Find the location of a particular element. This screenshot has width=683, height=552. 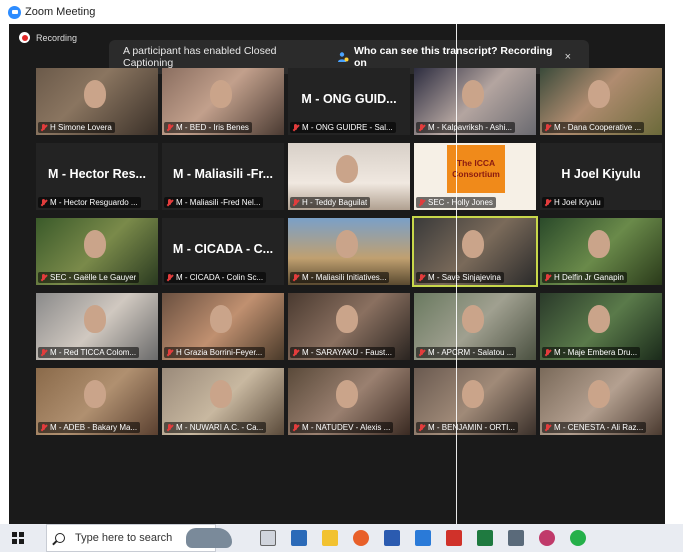

firefox-icon is located at coordinates (361, 538).